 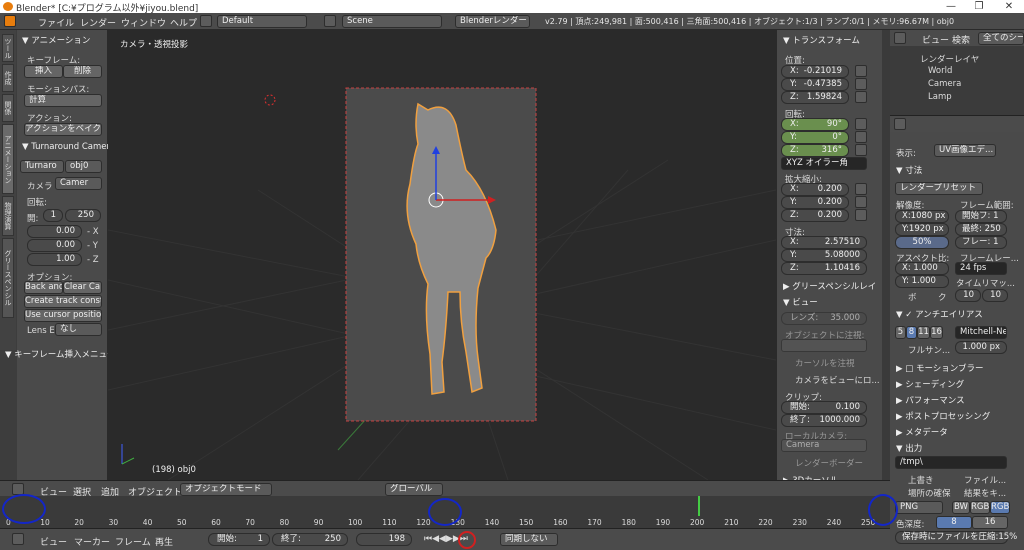 I want to click on lens-select: なし, so click(x=78, y=329).